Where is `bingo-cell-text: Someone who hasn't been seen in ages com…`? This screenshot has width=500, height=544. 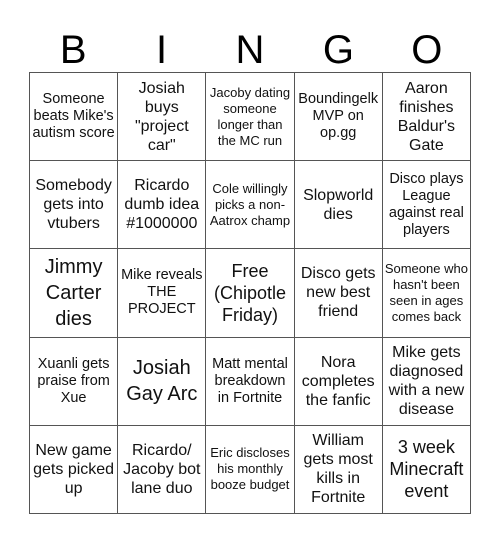
bingo-cell-text: Someone who hasn't been seen in ages com… is located at coordinates (426, 292).